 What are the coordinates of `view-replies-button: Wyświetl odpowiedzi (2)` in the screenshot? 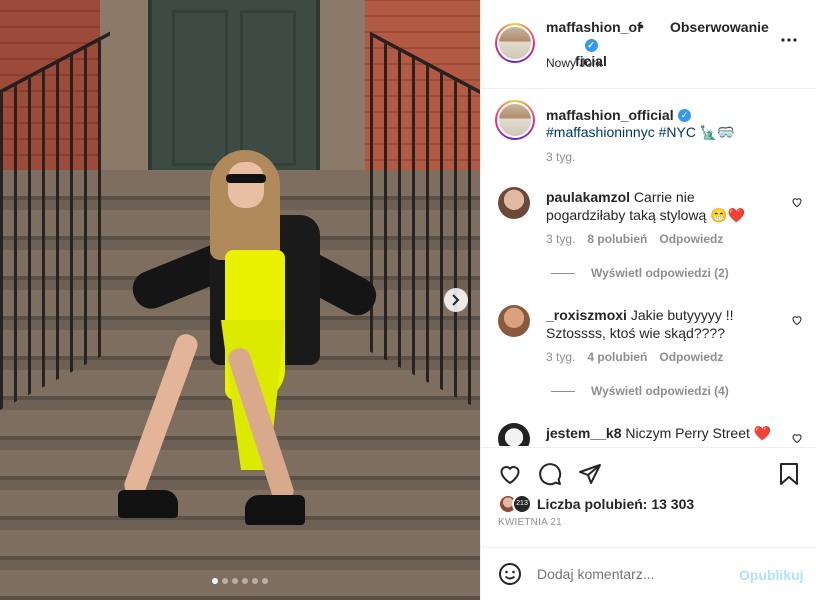 It's located at (640, 273).